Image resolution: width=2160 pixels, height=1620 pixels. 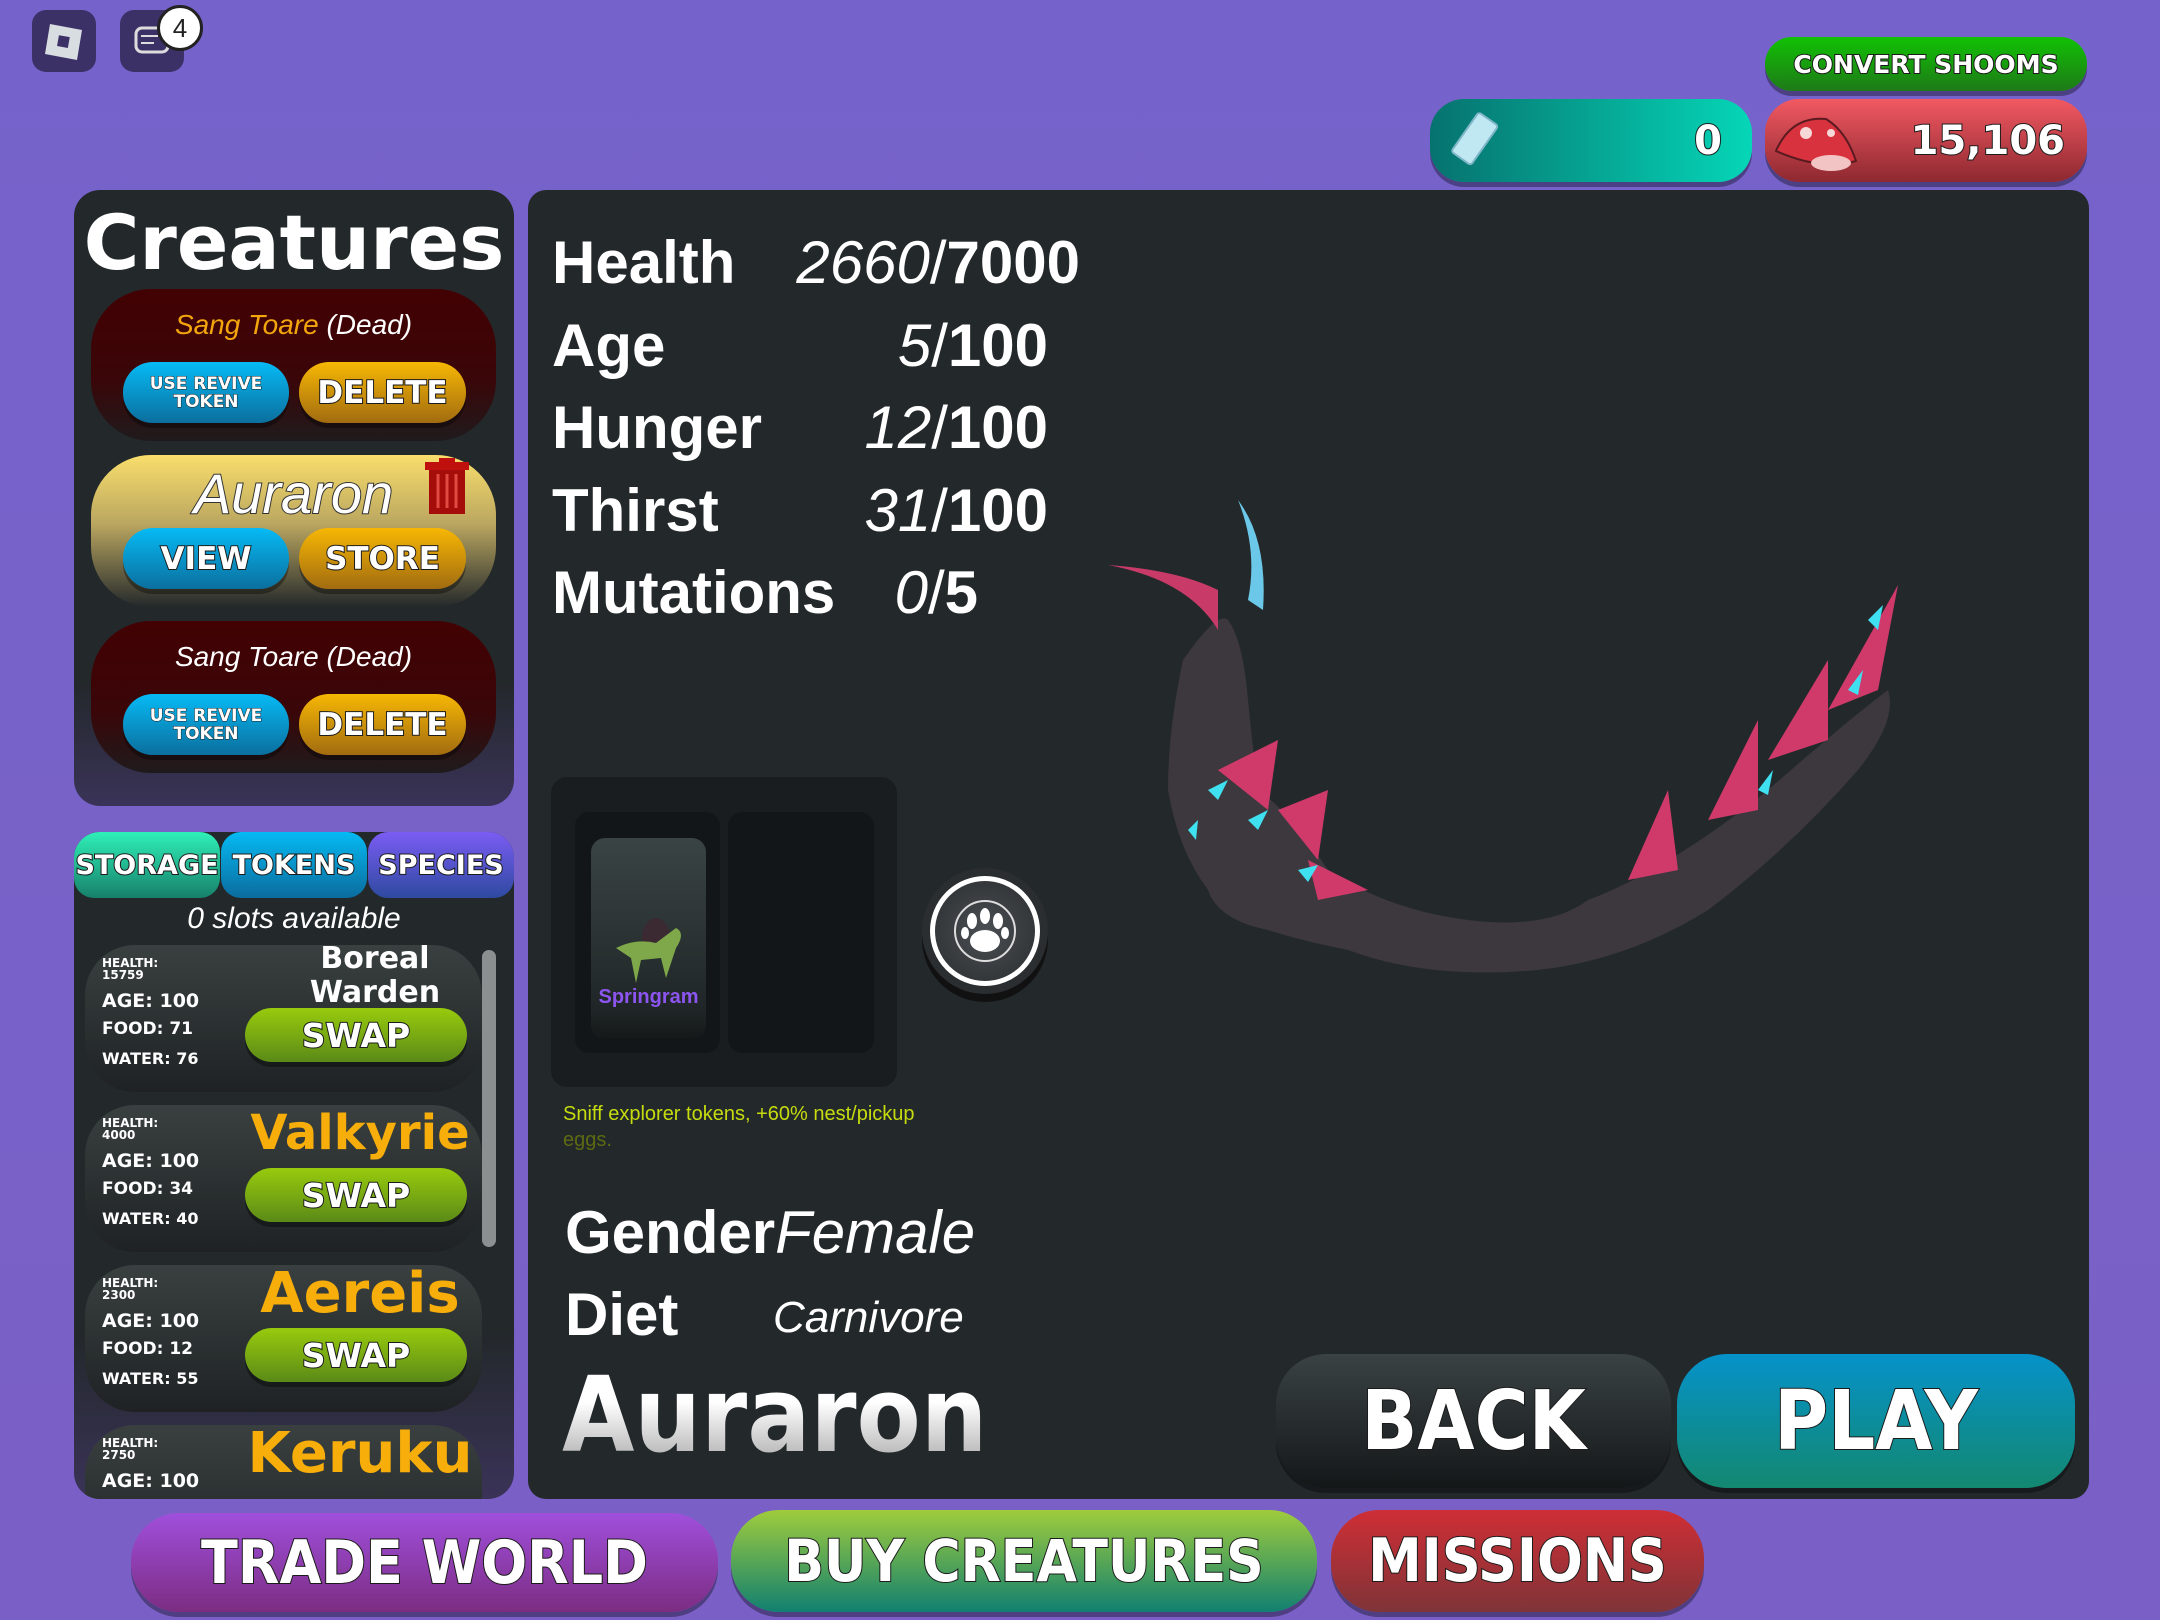 I want to click on token-name: Springram, so click(x=648, y=997).